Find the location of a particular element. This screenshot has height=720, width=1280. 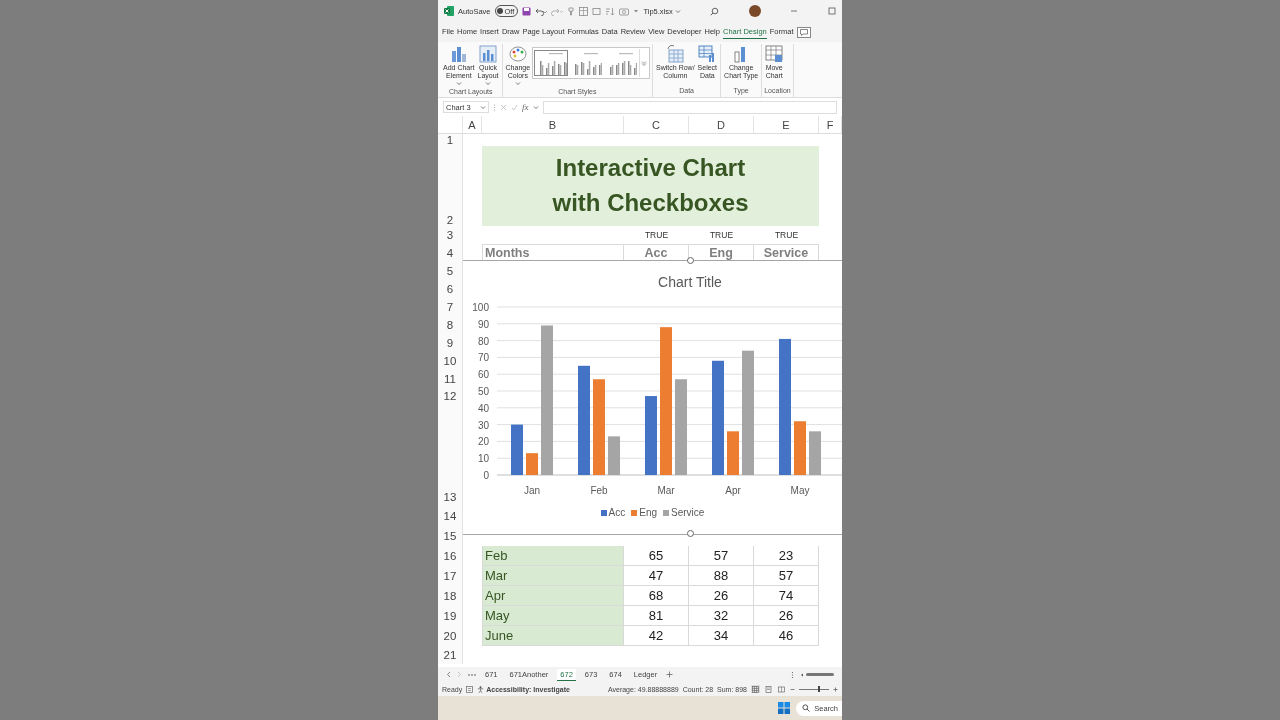

chart-layout-icon is located at coordinates (488, 54).